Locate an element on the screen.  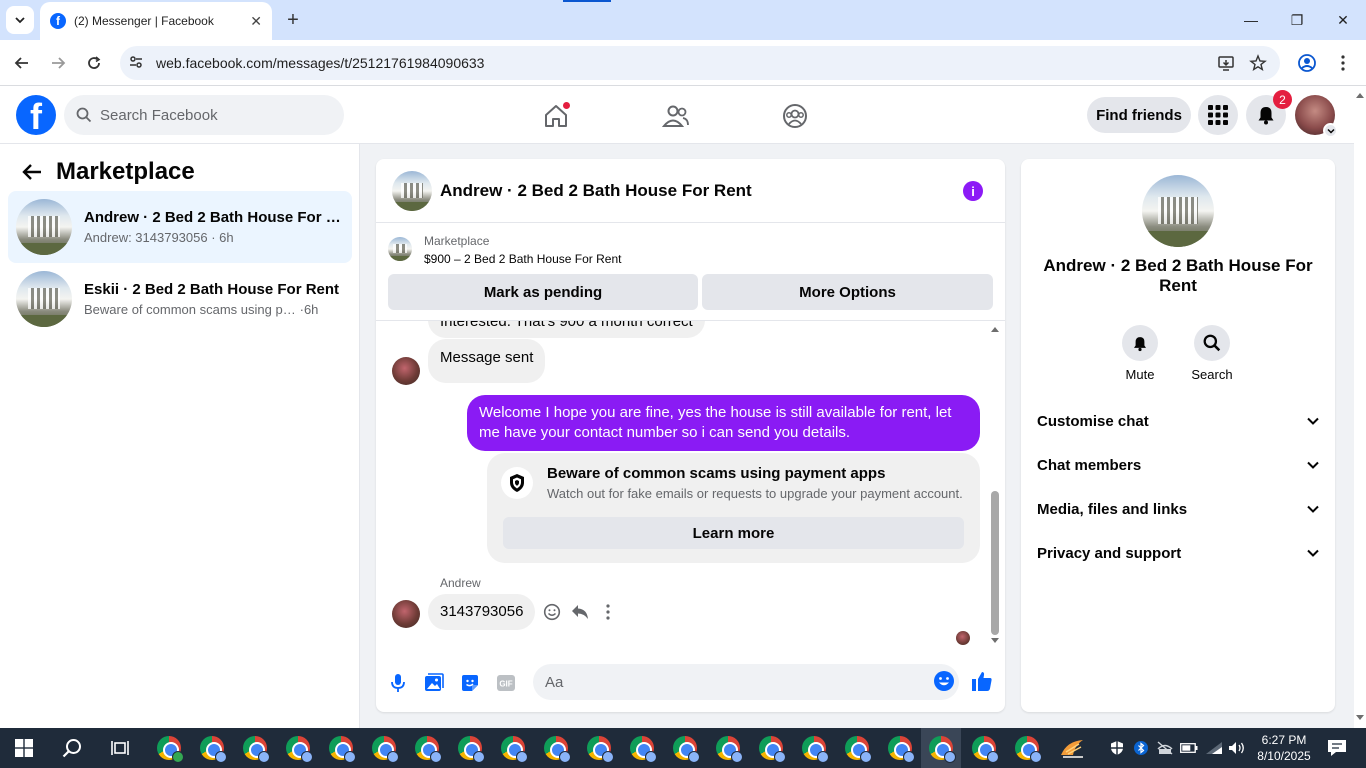
back-button is located at coordinates (22, 63).